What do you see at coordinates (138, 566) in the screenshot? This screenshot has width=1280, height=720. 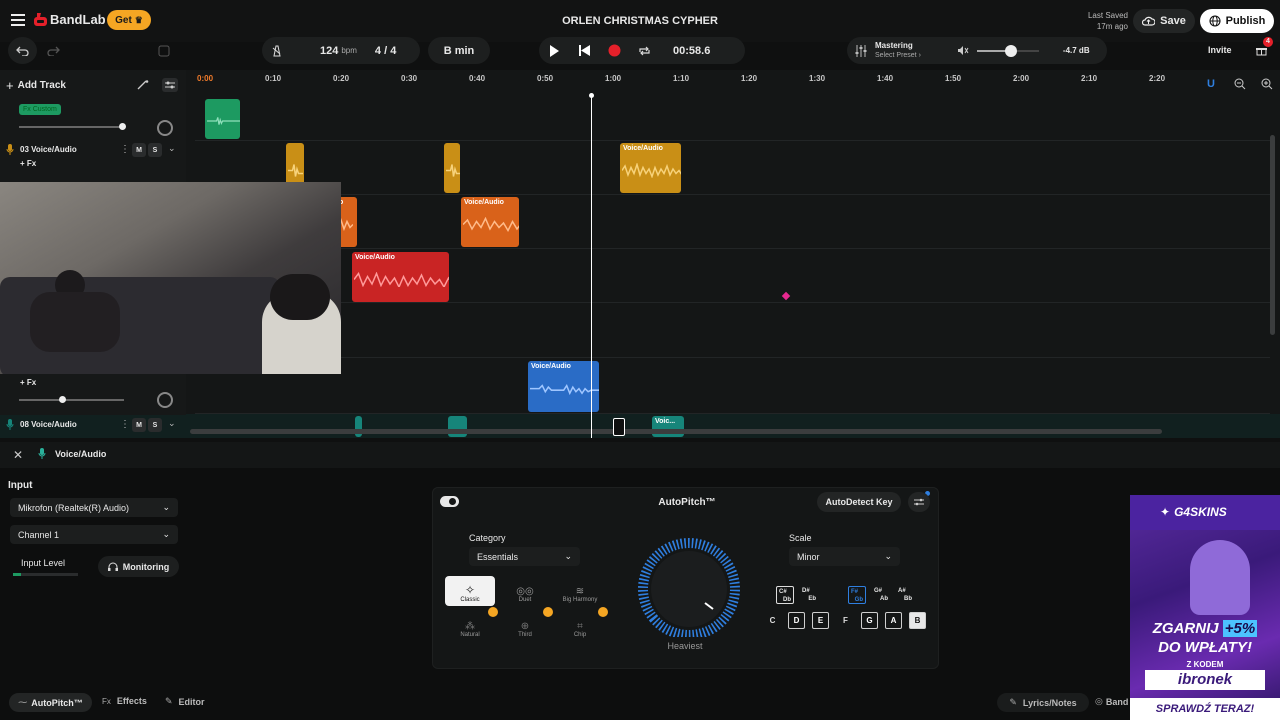 I see `monitoring-toggle: Monitoring` at bounding box center [138, 566].